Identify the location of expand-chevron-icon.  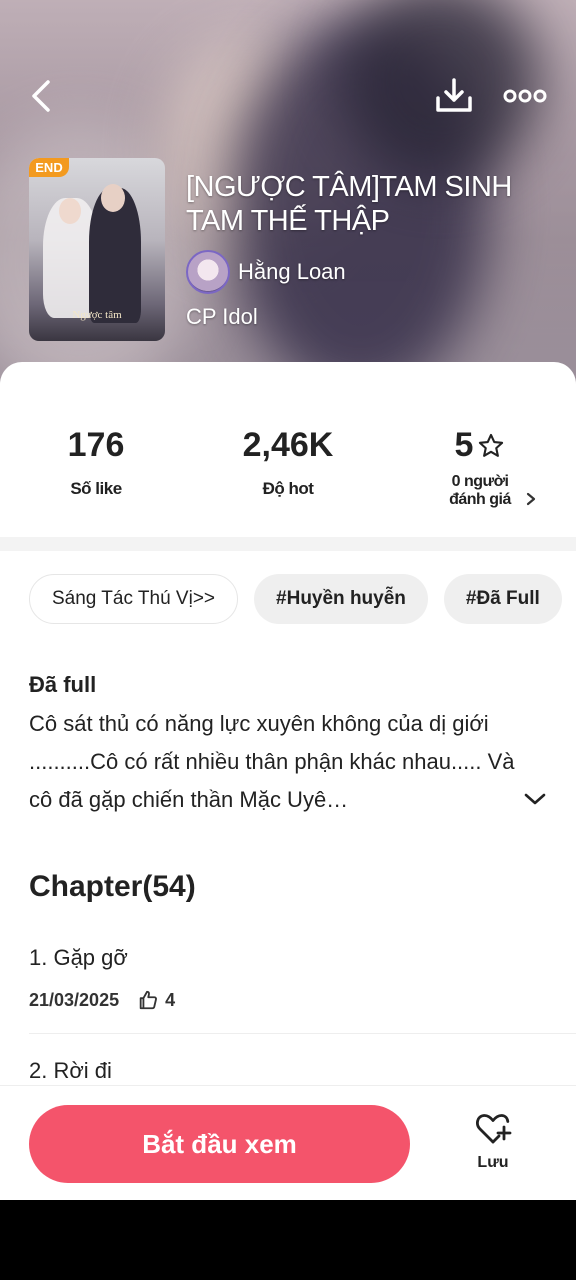
(535, 799).